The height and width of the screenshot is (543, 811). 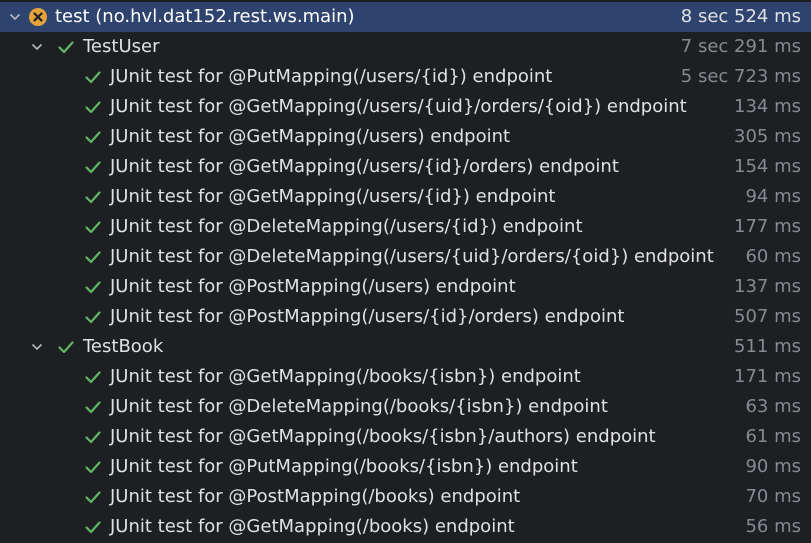 What do you see at coordinates (767, 226) in the screenshot?
I see `test-duration: 177 ms` at bounding box center [767, 226].